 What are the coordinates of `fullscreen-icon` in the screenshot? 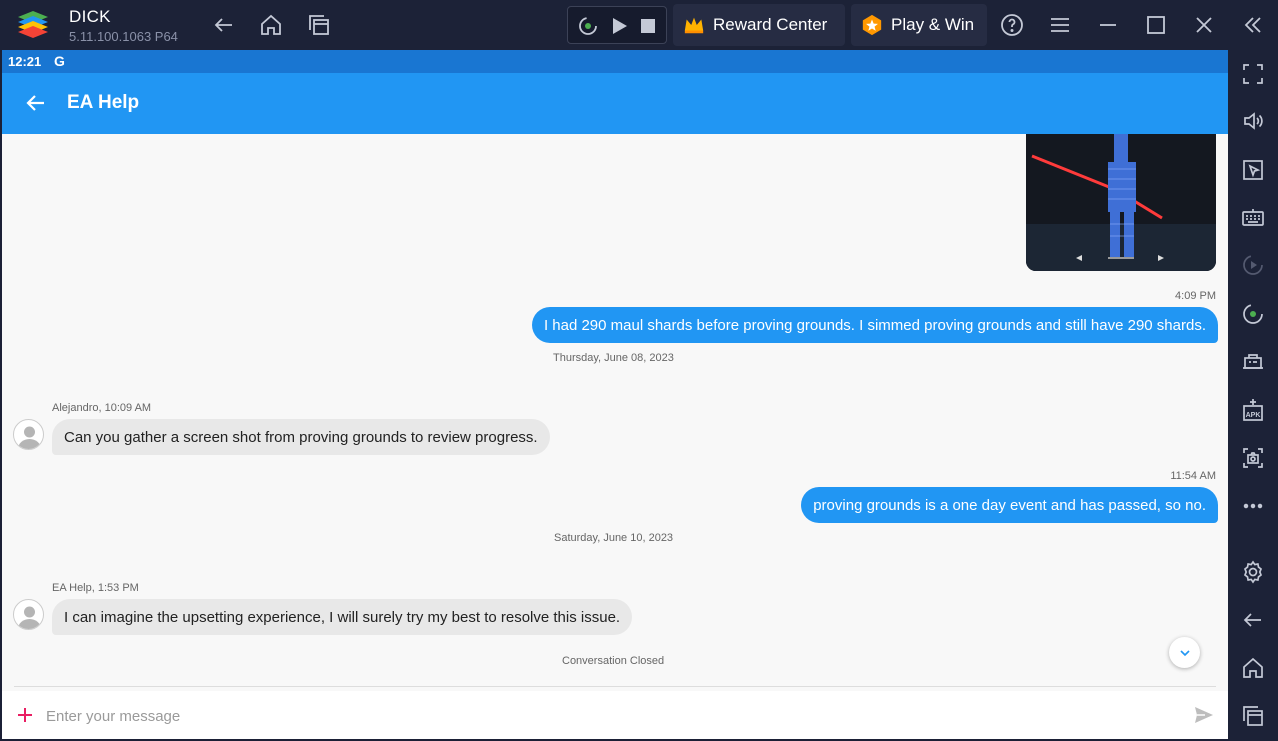 It's located at (1253, 74).